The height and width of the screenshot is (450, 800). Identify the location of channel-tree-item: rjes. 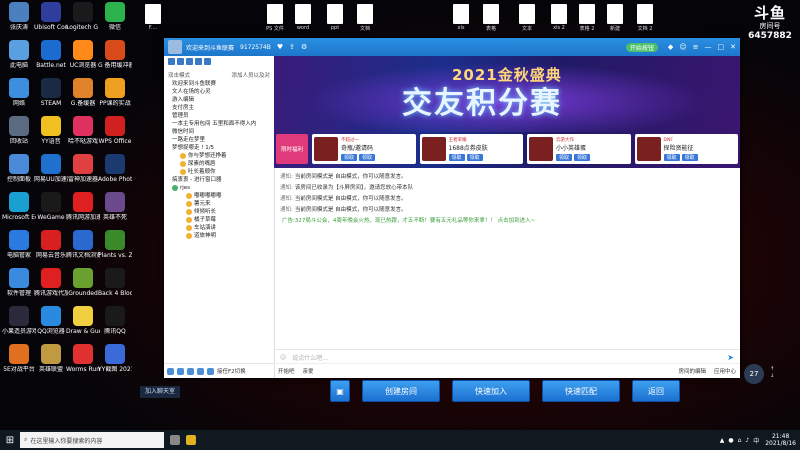
(219, 188).